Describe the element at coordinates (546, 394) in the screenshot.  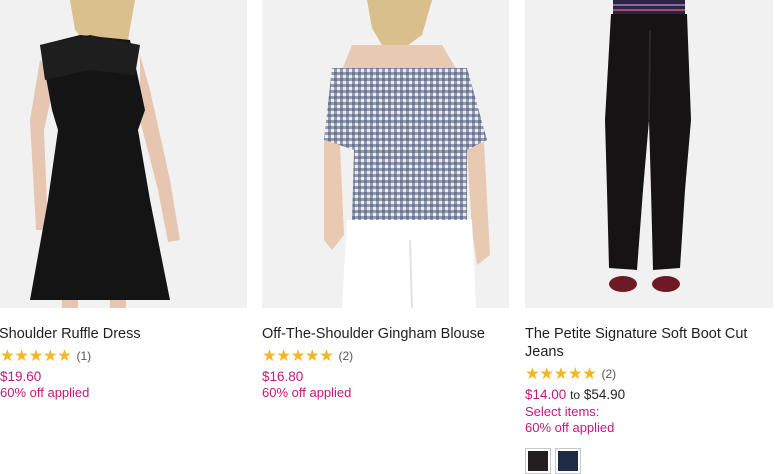
I see `price-low: $14.00` at that location.